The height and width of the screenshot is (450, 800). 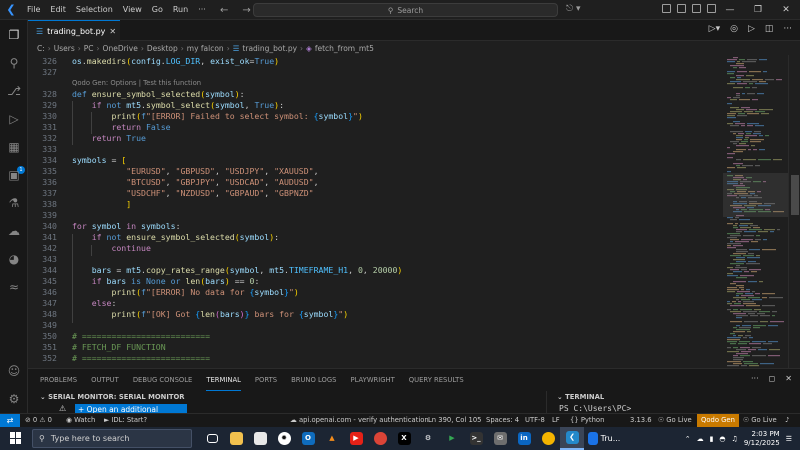 I want to click on breadcrumb-item: Users, so click(x=64, y=48).